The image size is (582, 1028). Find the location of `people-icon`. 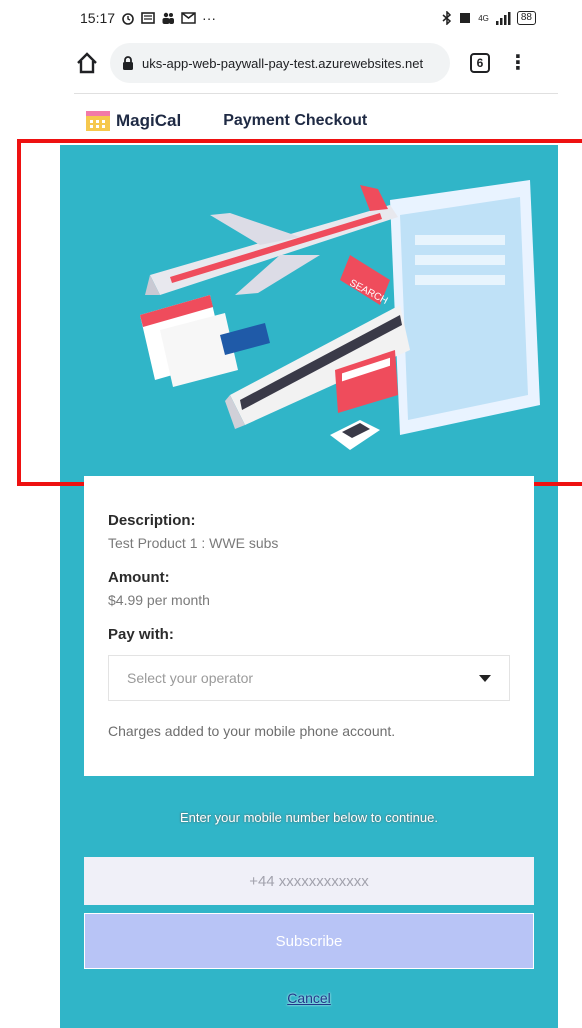

people-icon is located at coordinates (168, 18).